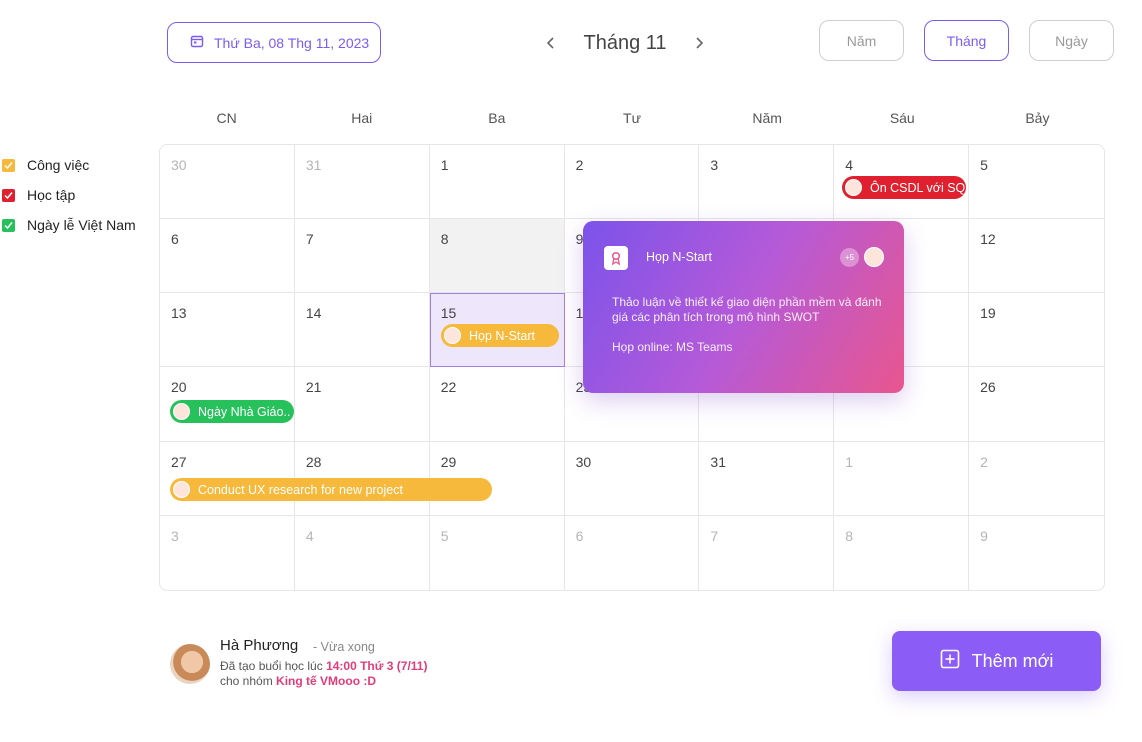  Describe the element at coordinates (179, 461) in the screenshot. I see `day-number: 27` at that location.